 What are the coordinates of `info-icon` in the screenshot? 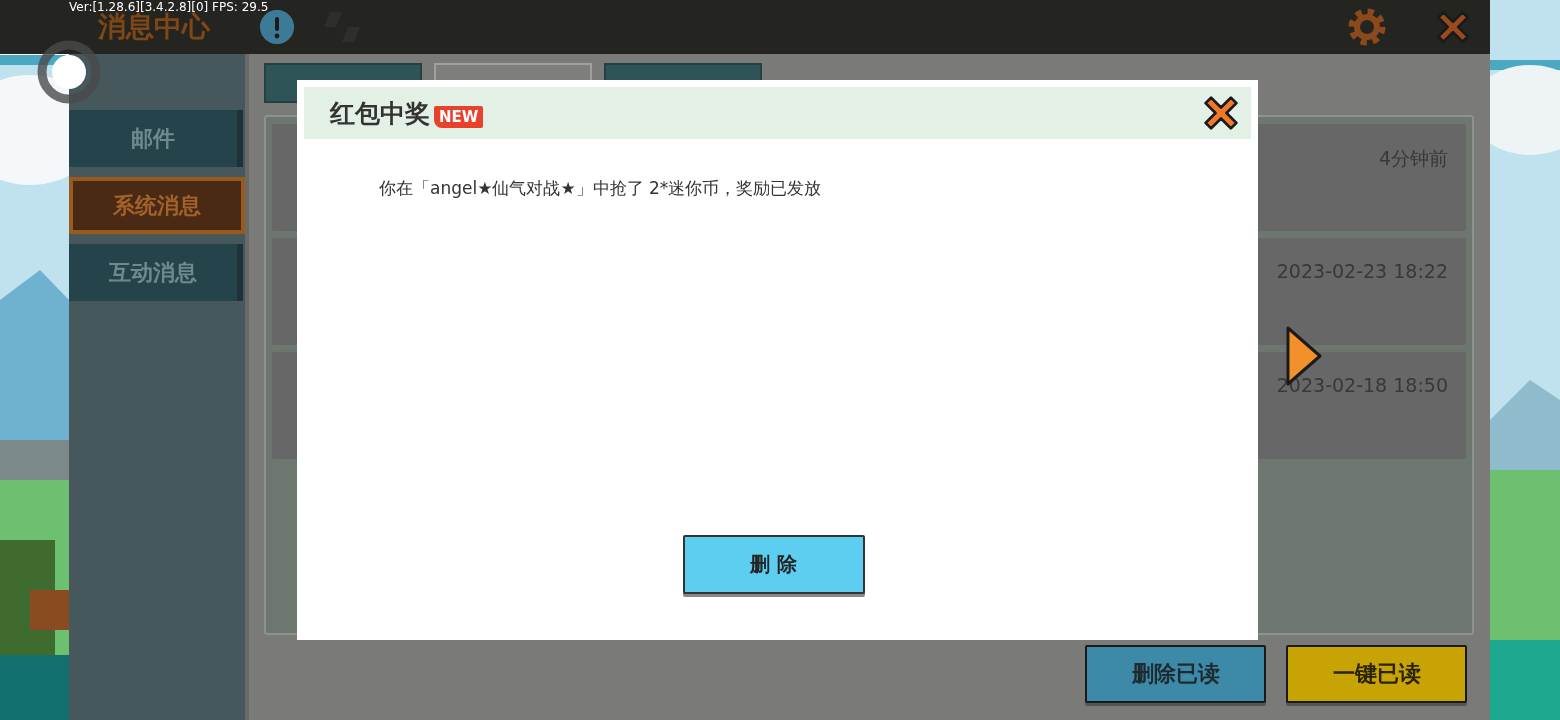 It's located at (277, 27).